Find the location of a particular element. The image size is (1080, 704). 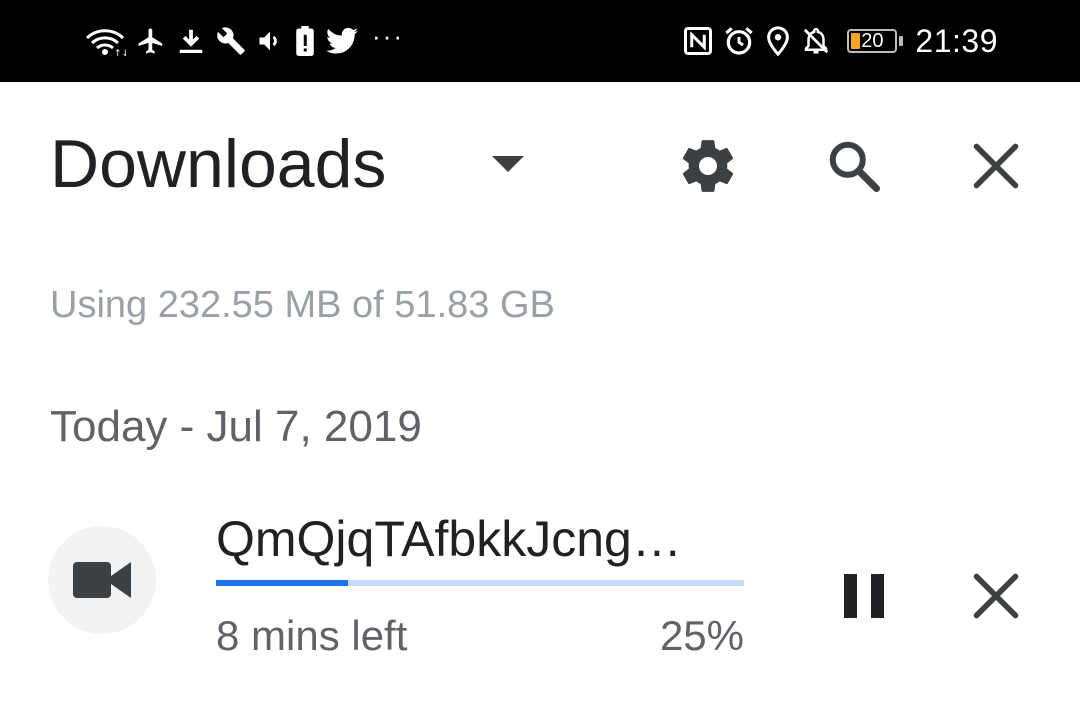

battery-indicator: 20 is located at coordinates (875, 41).